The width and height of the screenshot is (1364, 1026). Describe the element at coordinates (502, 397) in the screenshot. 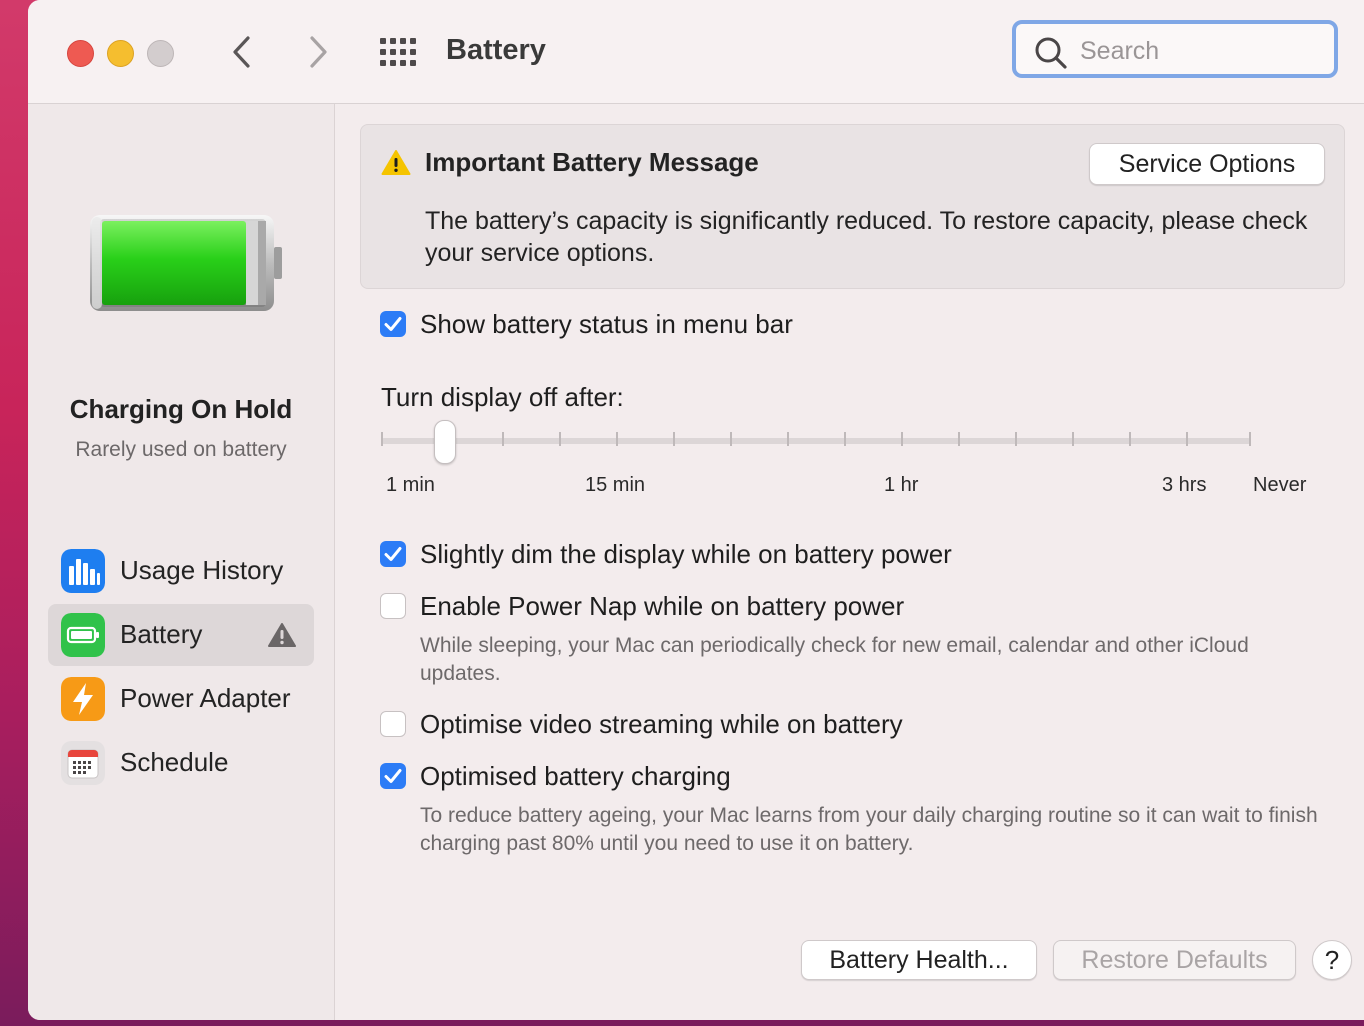

I see `display-off-label: Turn display off after:` at that location.